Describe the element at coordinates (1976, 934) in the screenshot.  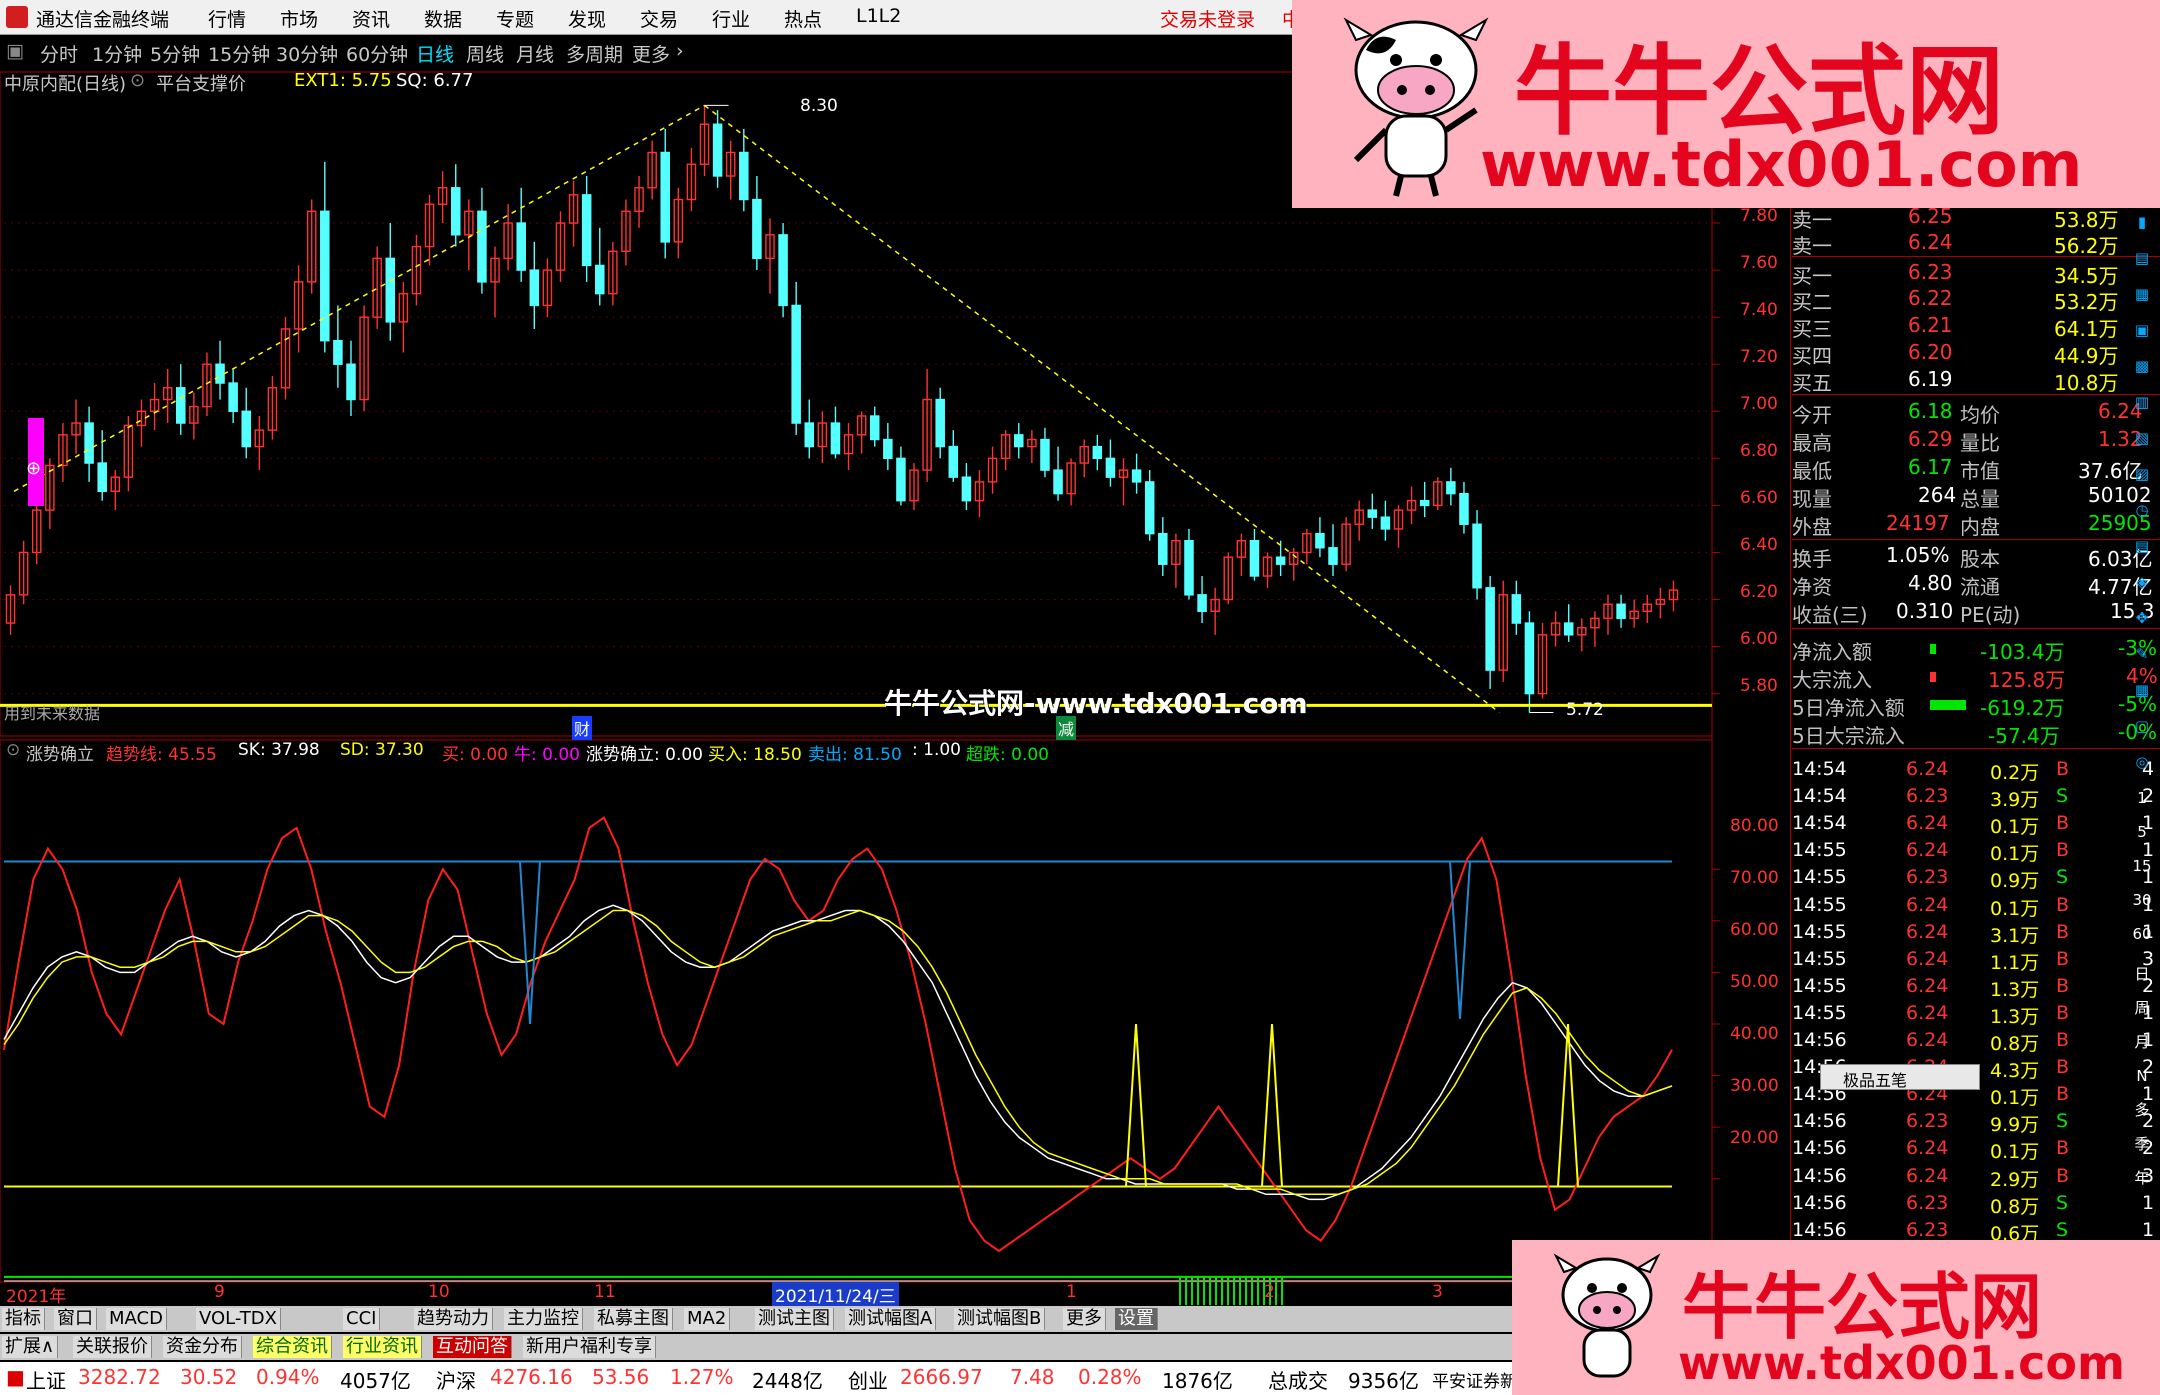
I see `tick-row: 14:55 6.24 3.1万 B 1` at that location.